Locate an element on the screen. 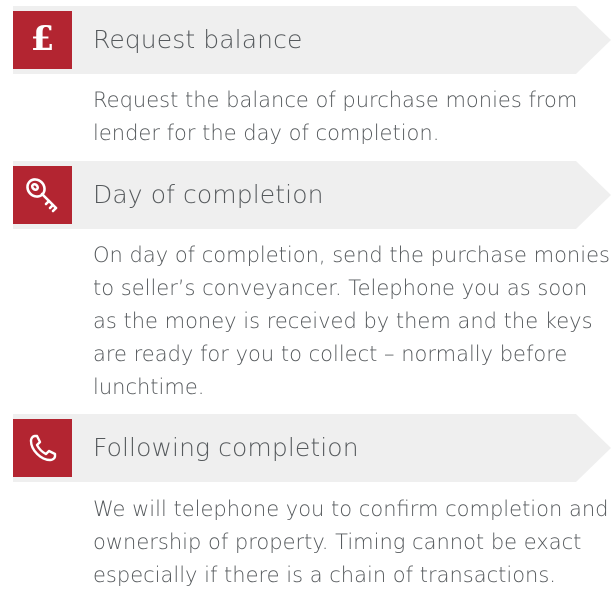  phone-icon is located at coordinates (42, 448).